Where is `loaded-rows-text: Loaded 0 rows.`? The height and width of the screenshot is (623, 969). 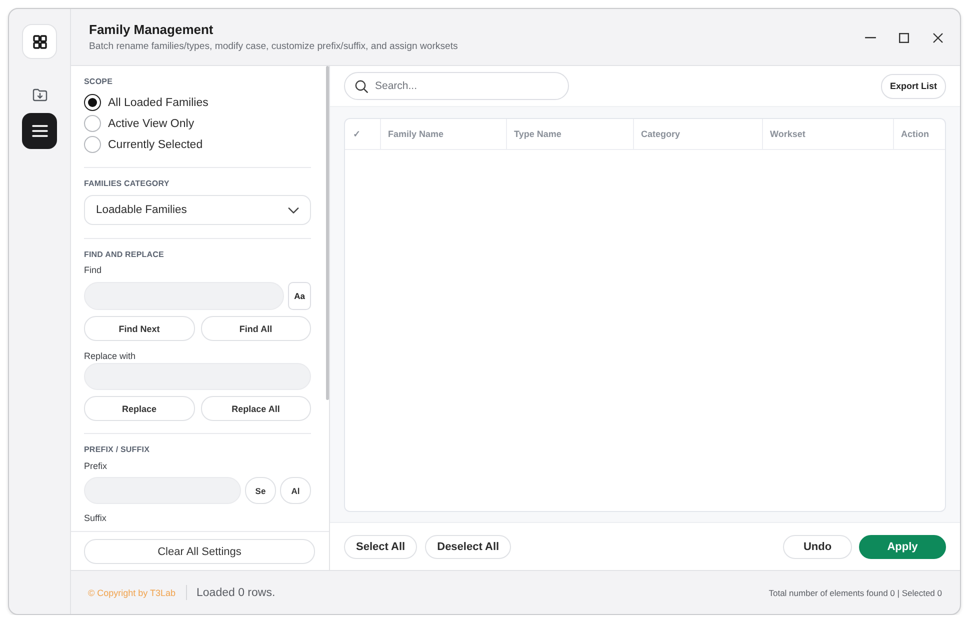
loaded-rows-text: Loaded 0 rows. is located at coordinates (236, 592).